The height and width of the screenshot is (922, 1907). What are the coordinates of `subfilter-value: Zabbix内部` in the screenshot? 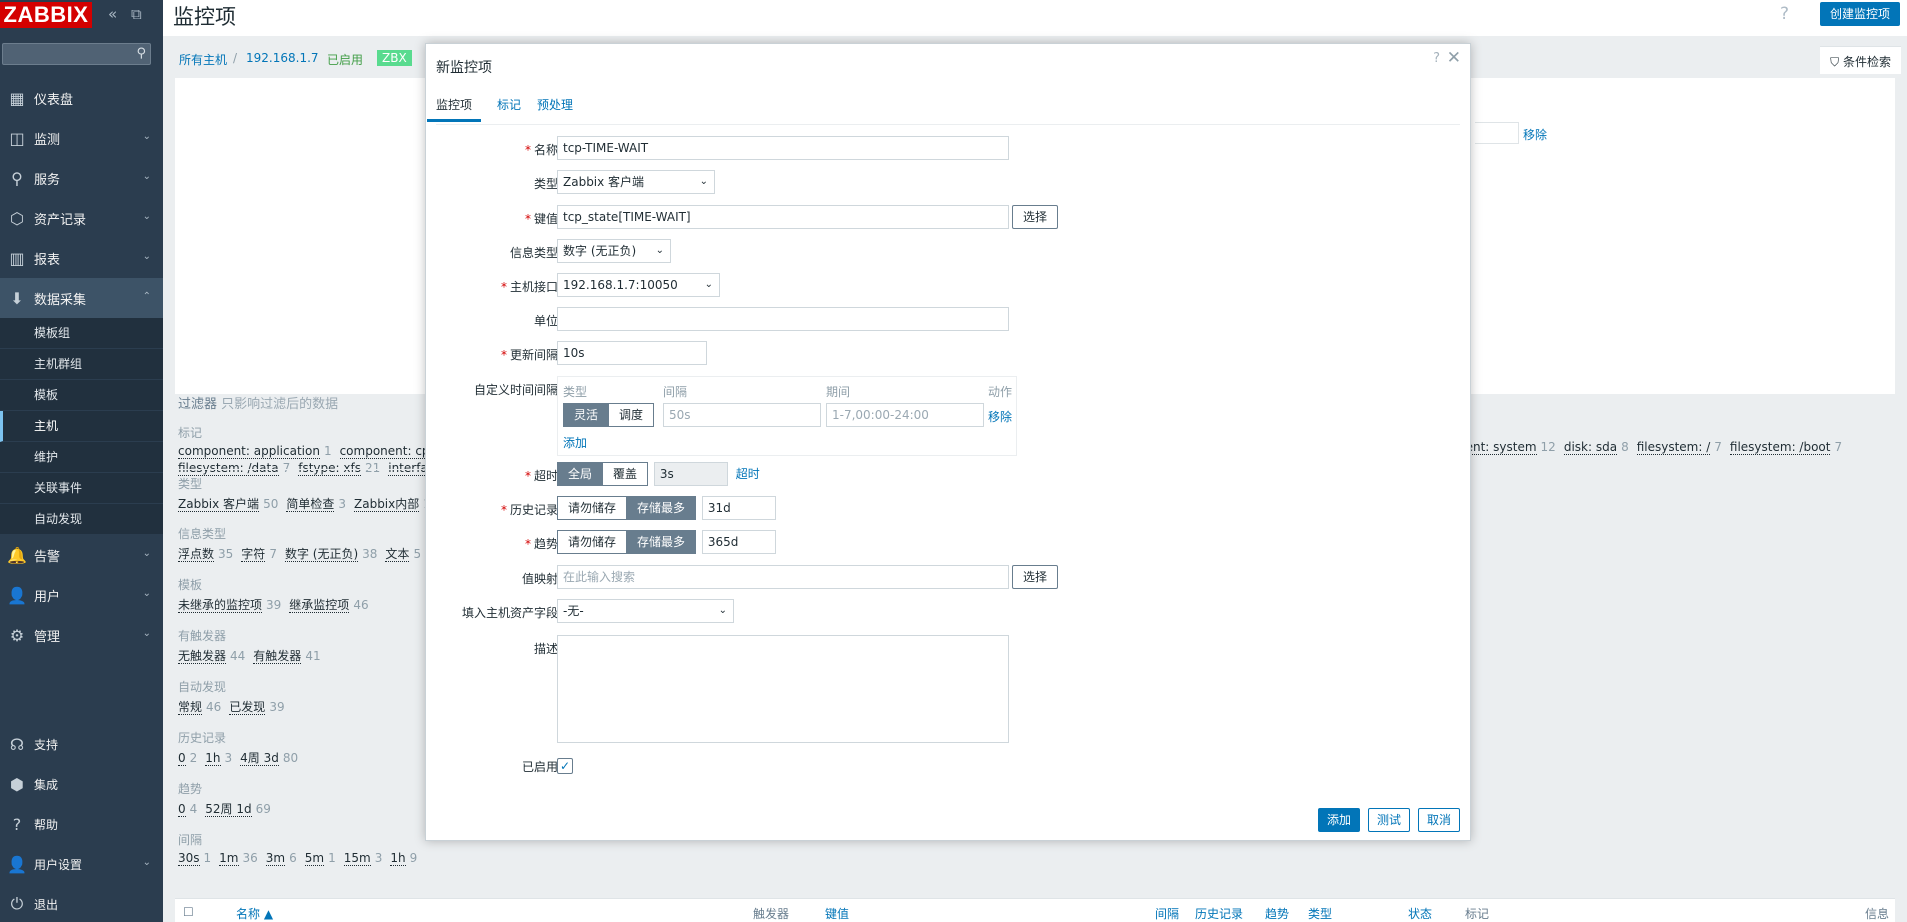 It's located at (387, 504).